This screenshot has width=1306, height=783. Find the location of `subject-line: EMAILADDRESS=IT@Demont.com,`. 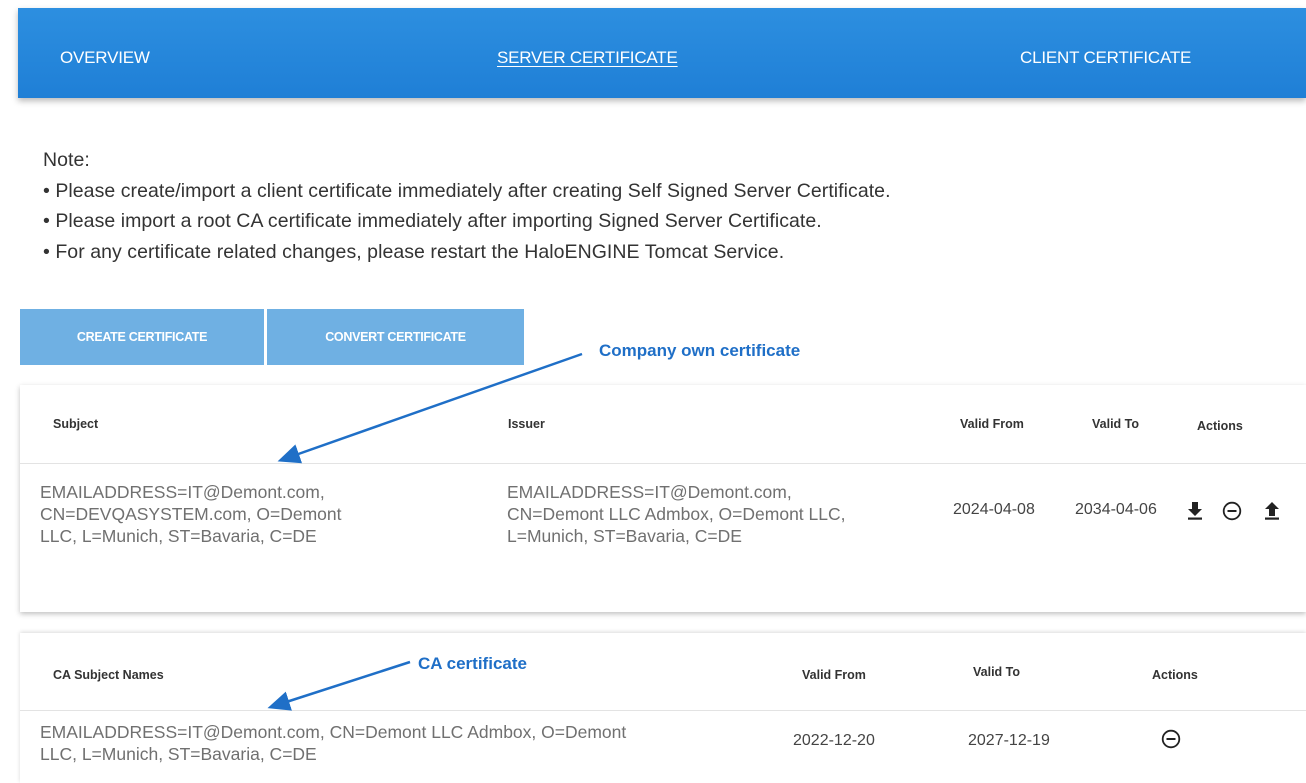

subject-line: EMAILADDRESS=IT@Demont.com, is located at coordinates (182, 492).